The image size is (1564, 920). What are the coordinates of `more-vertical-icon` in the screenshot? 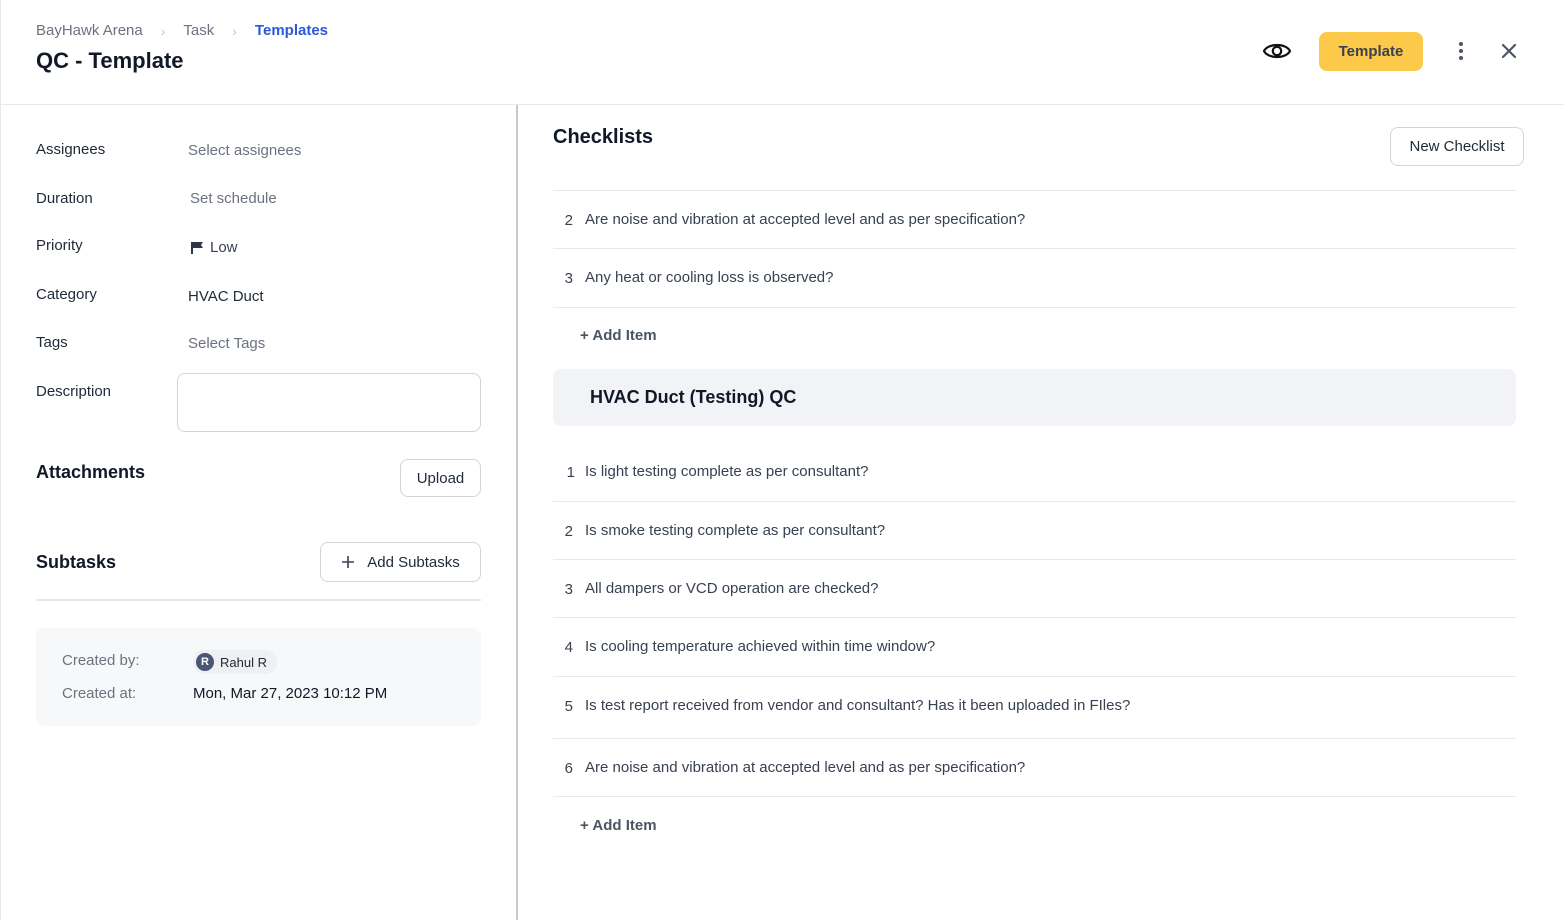 It's located at (1461, 51).